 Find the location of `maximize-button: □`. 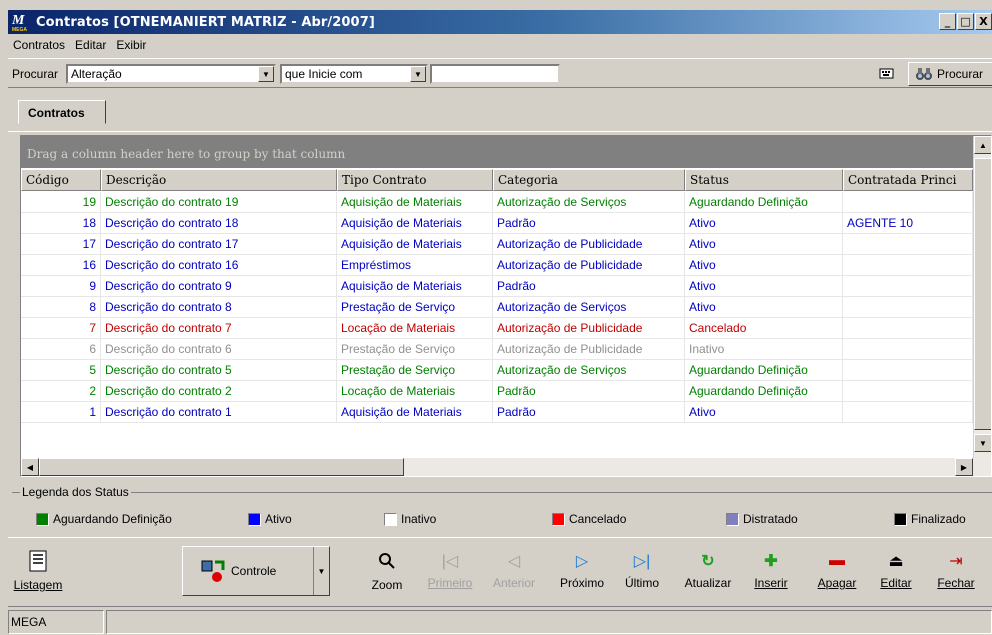

maximize-button: □ is located at coordinates (965, 21).